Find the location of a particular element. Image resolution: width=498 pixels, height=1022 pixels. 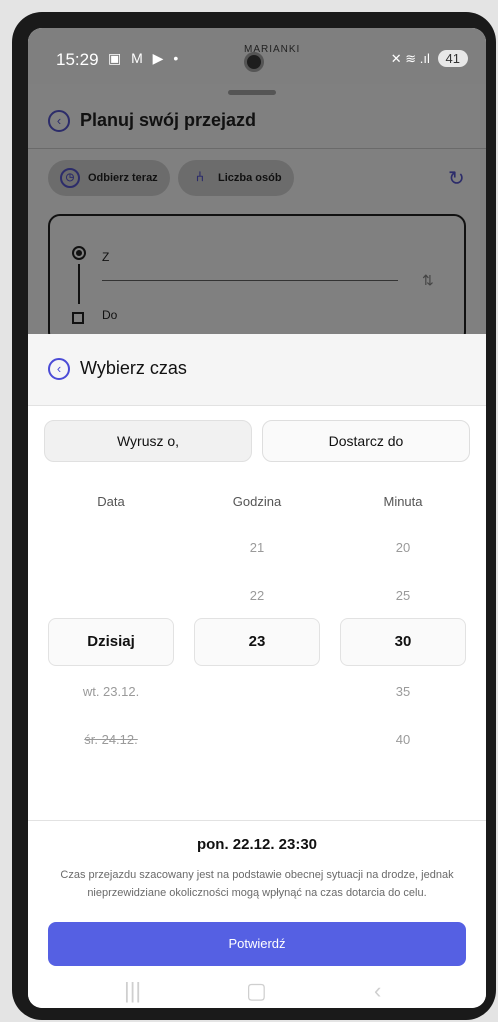

origin-radio-icon is located at coordinates (79, 253).